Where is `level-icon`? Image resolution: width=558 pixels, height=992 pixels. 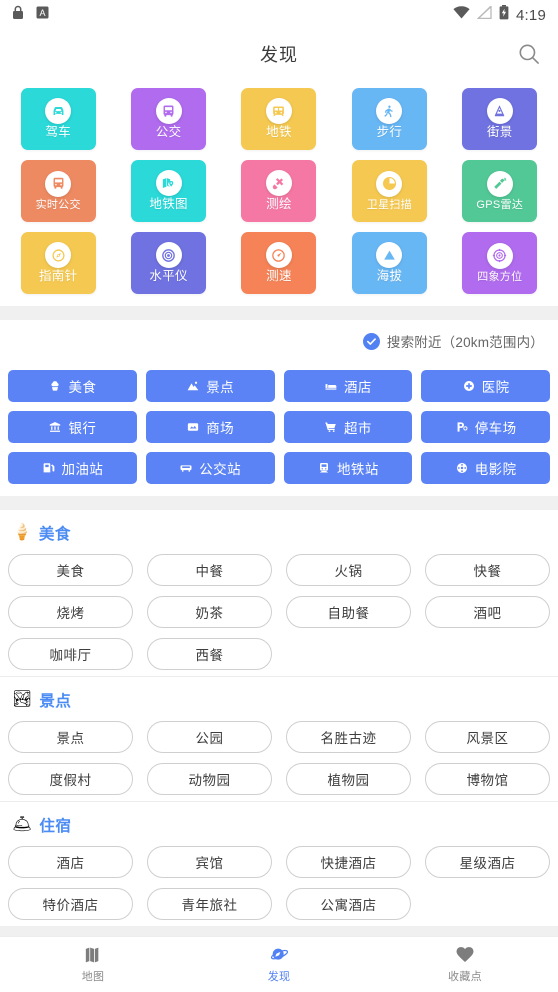
level-icon is located at coordinates (168, 255).